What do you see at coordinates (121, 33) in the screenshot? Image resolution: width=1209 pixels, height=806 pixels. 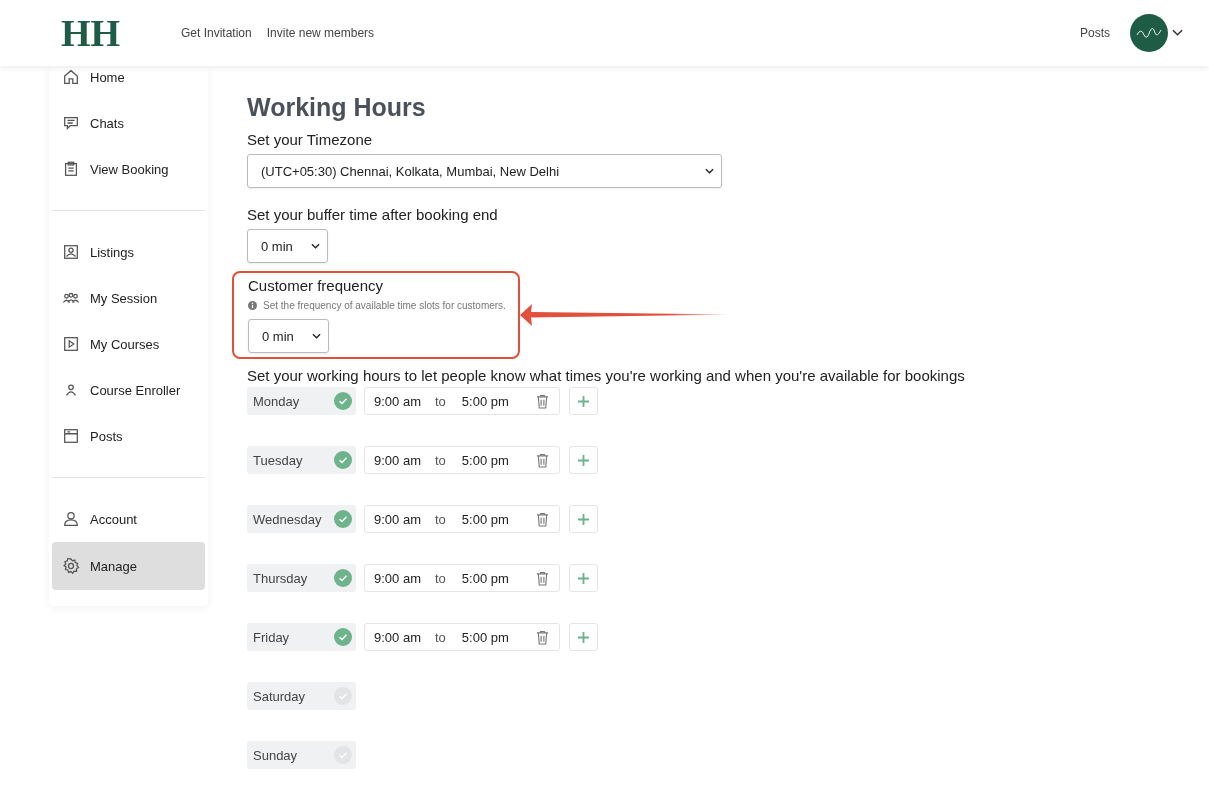 I see `logo: HH` at bounding box center [121, 33].